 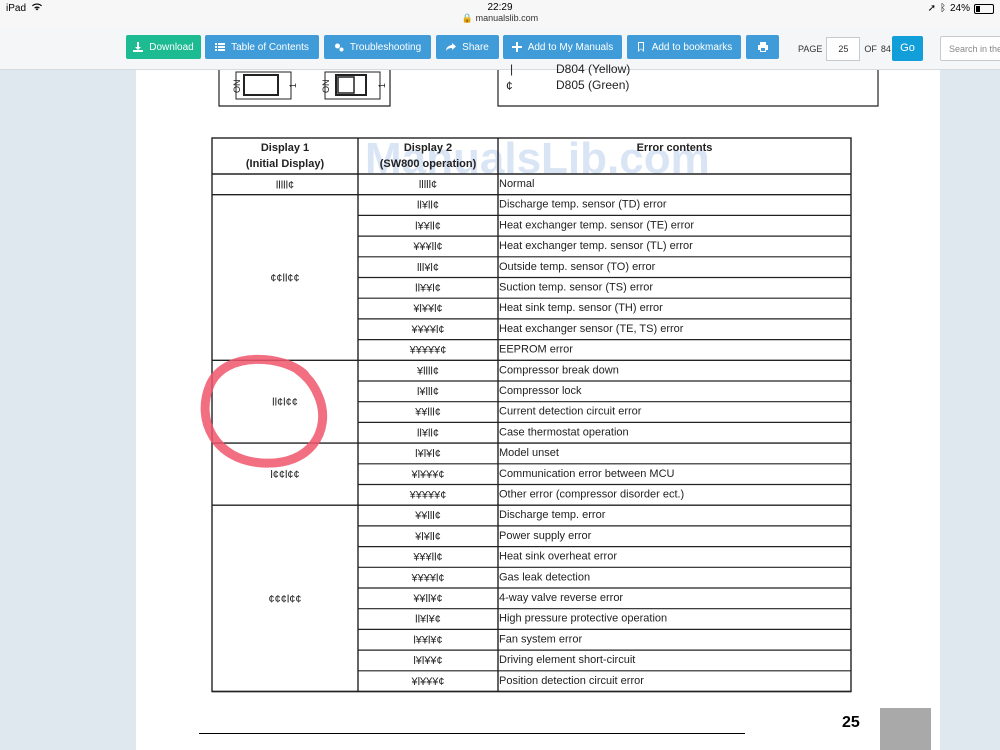 What do you see at coordinates (540, 639) in the screenshot?
I see `error-description: Fan system error` at bounding box center [540, 639].